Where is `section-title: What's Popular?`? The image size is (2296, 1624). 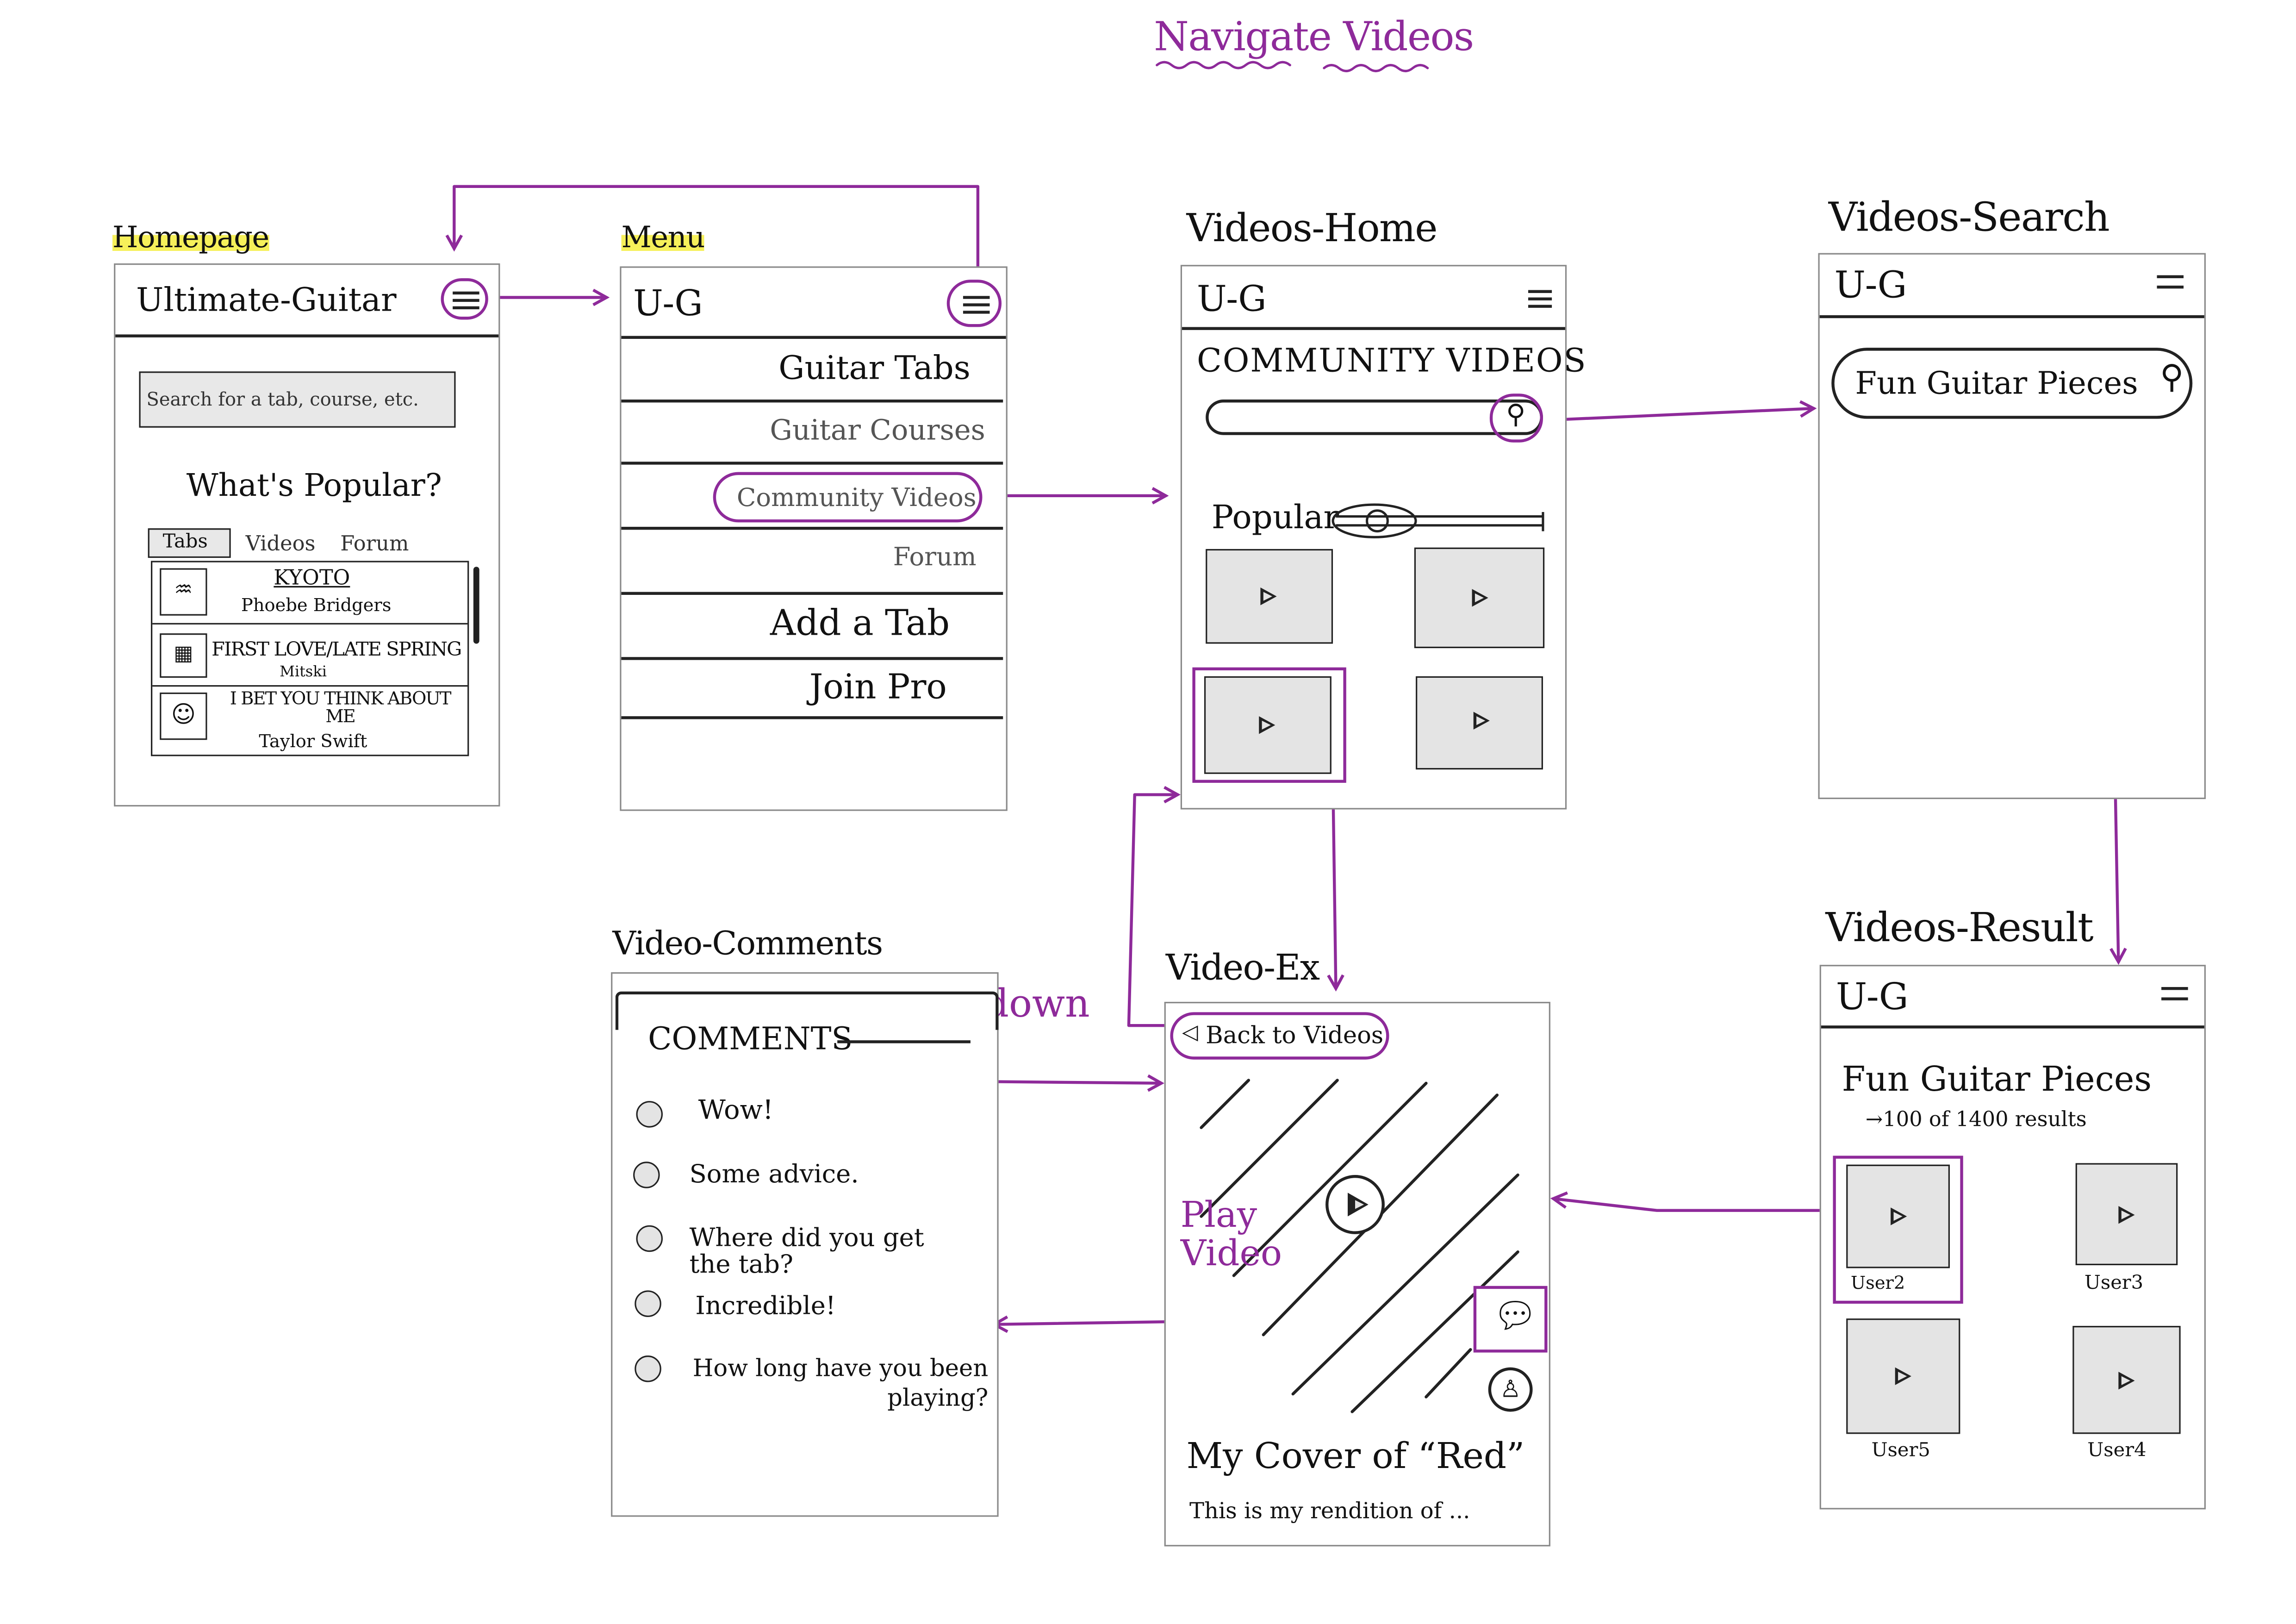
section-title: What's Popular? is located at coordinates (314, 485).